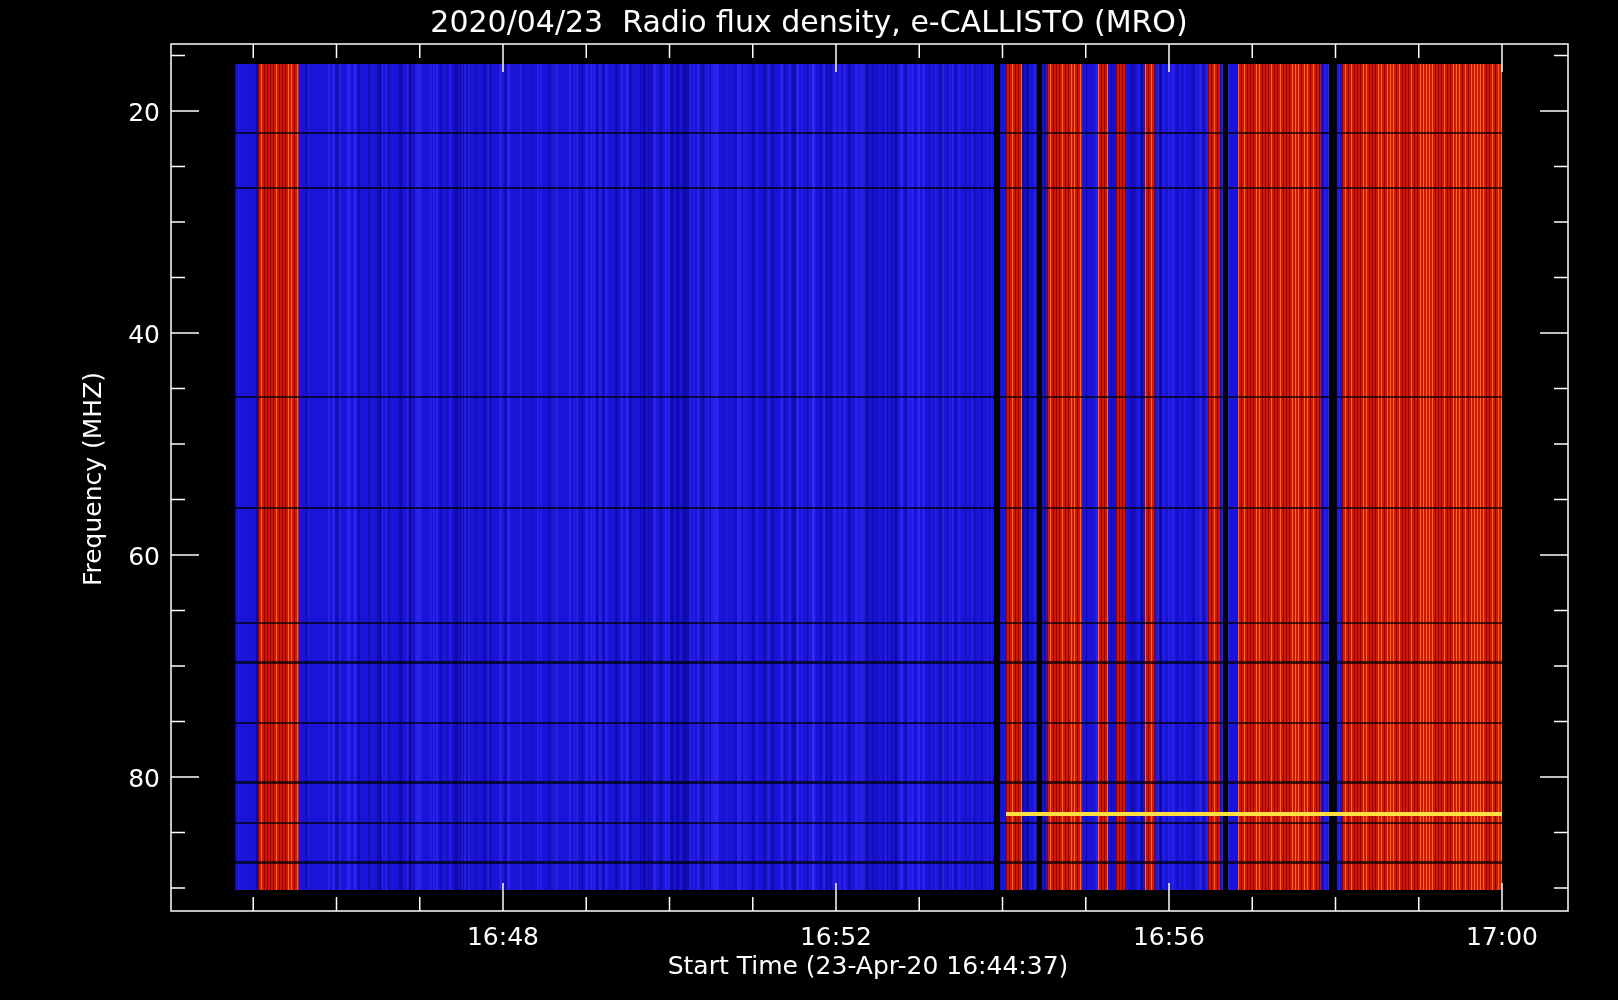 The height and width of the screenshot is (1000, 1618). I want to click on y-axis-label: Frequency (MHZ), so click(92, 479).